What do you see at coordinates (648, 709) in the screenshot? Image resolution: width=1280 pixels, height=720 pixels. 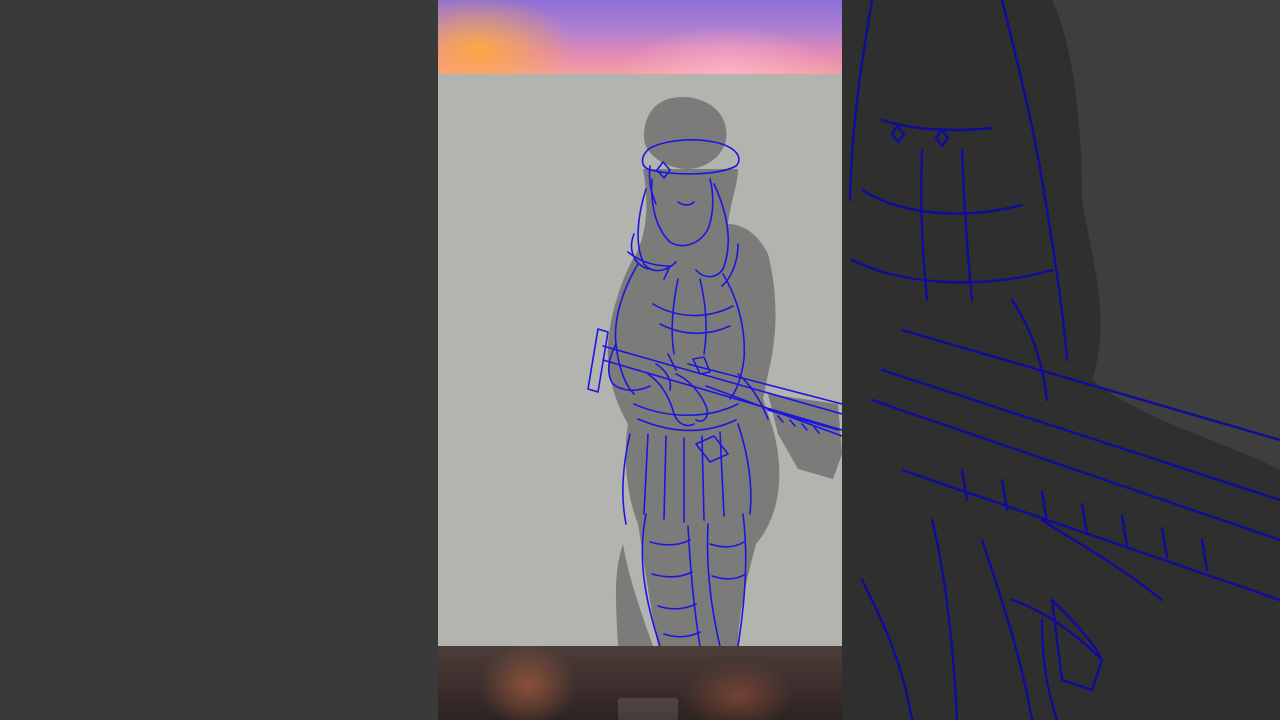 I see `preview-overlay-shape` at bounding box center [648, 709].